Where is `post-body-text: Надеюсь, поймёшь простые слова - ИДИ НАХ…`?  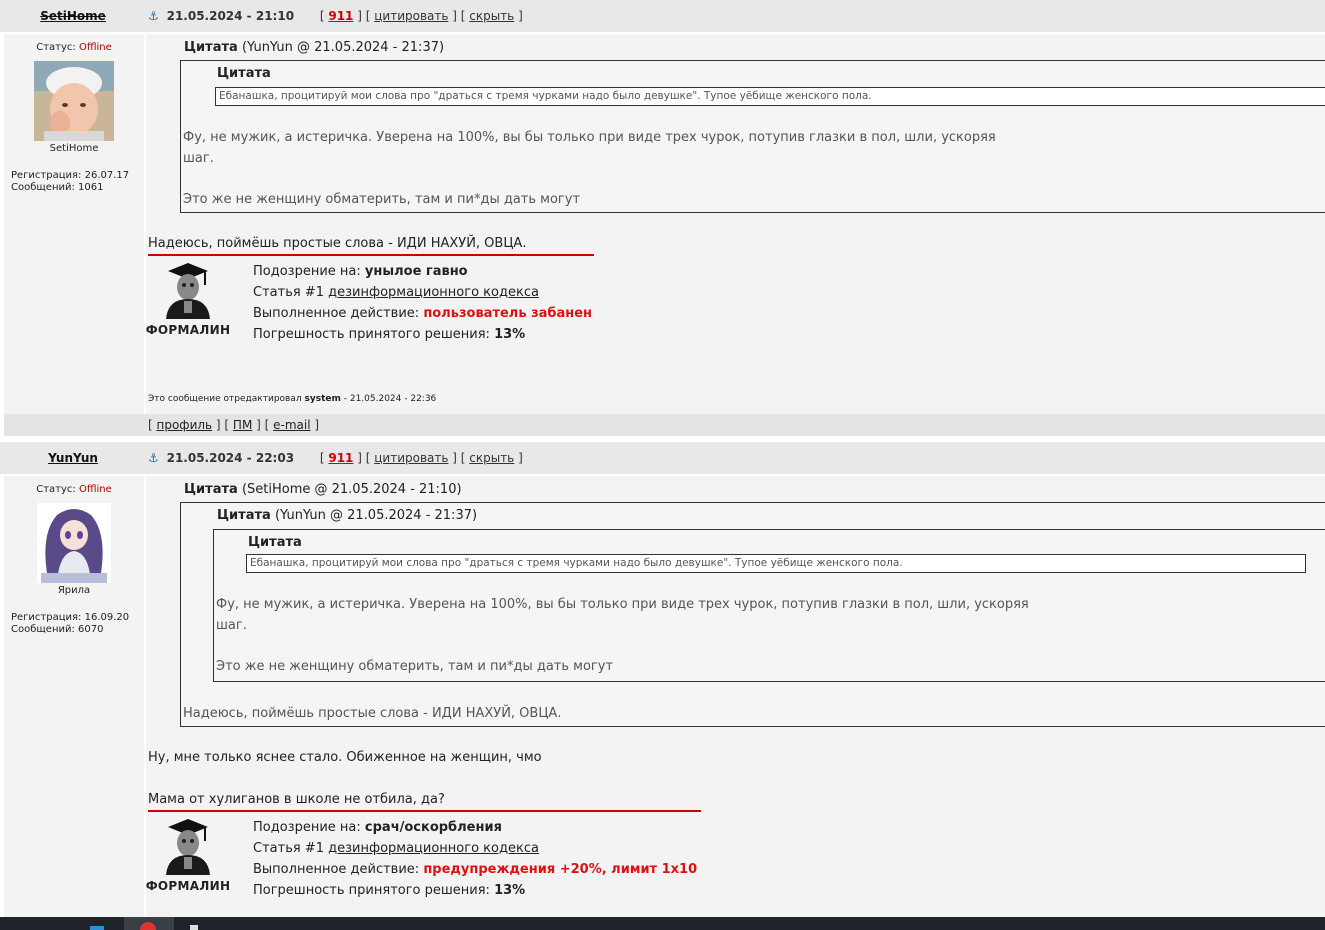
post-body-text: Надеюсь, поймёшь простые слова - ИДИ НАХ… is located at coordinates (337, 243).